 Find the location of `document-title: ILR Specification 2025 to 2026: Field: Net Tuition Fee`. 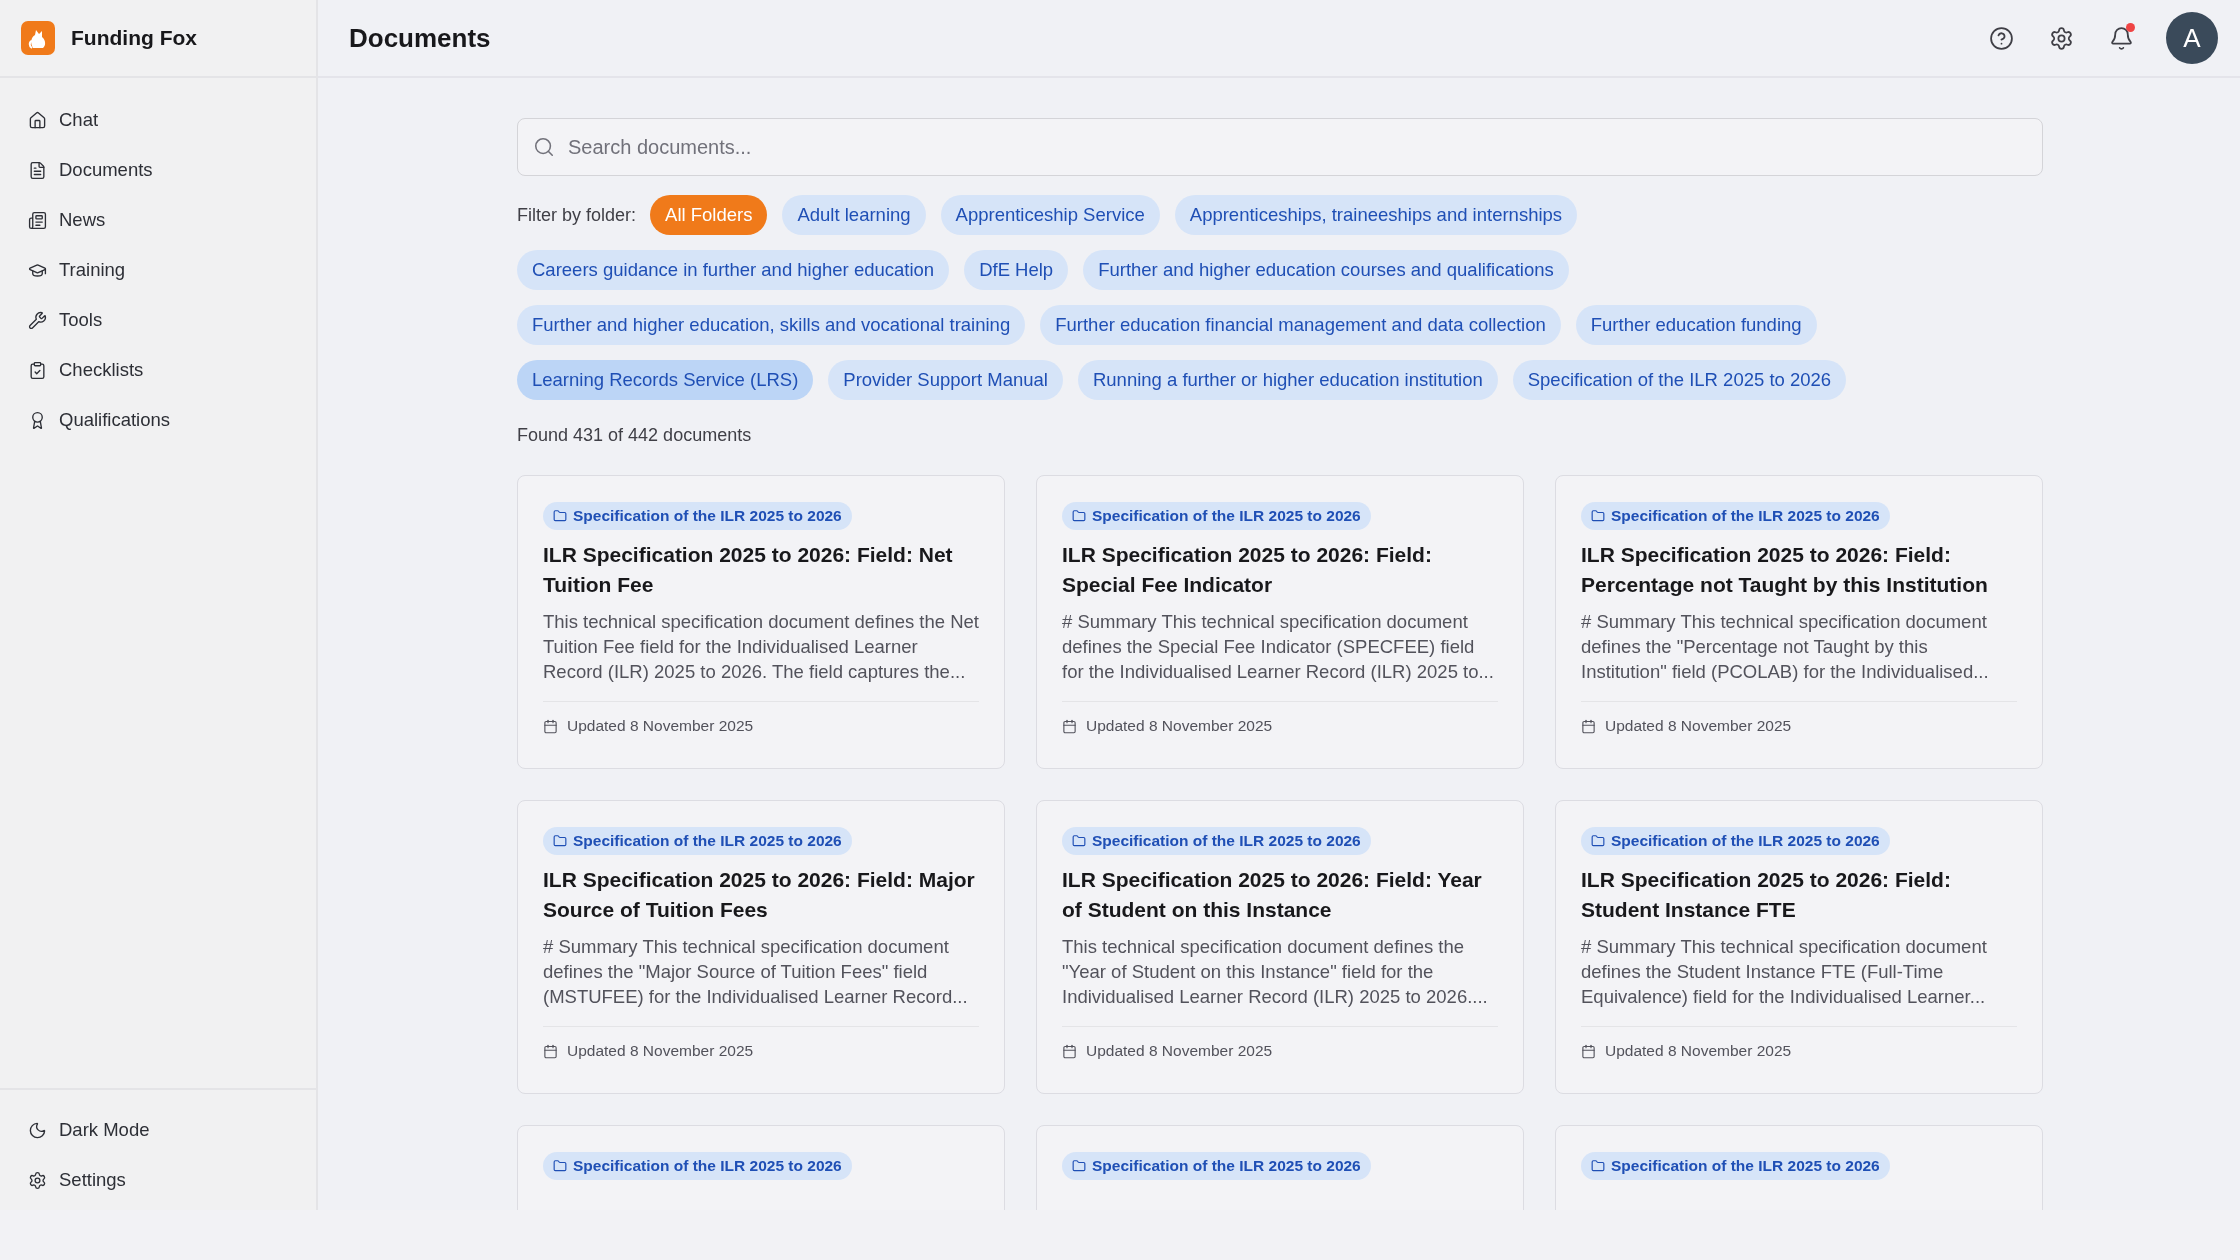

document-title: ILR Specification 2025 to 2026: Field: Net Tuition Fee is located at coordinates (748, 570).